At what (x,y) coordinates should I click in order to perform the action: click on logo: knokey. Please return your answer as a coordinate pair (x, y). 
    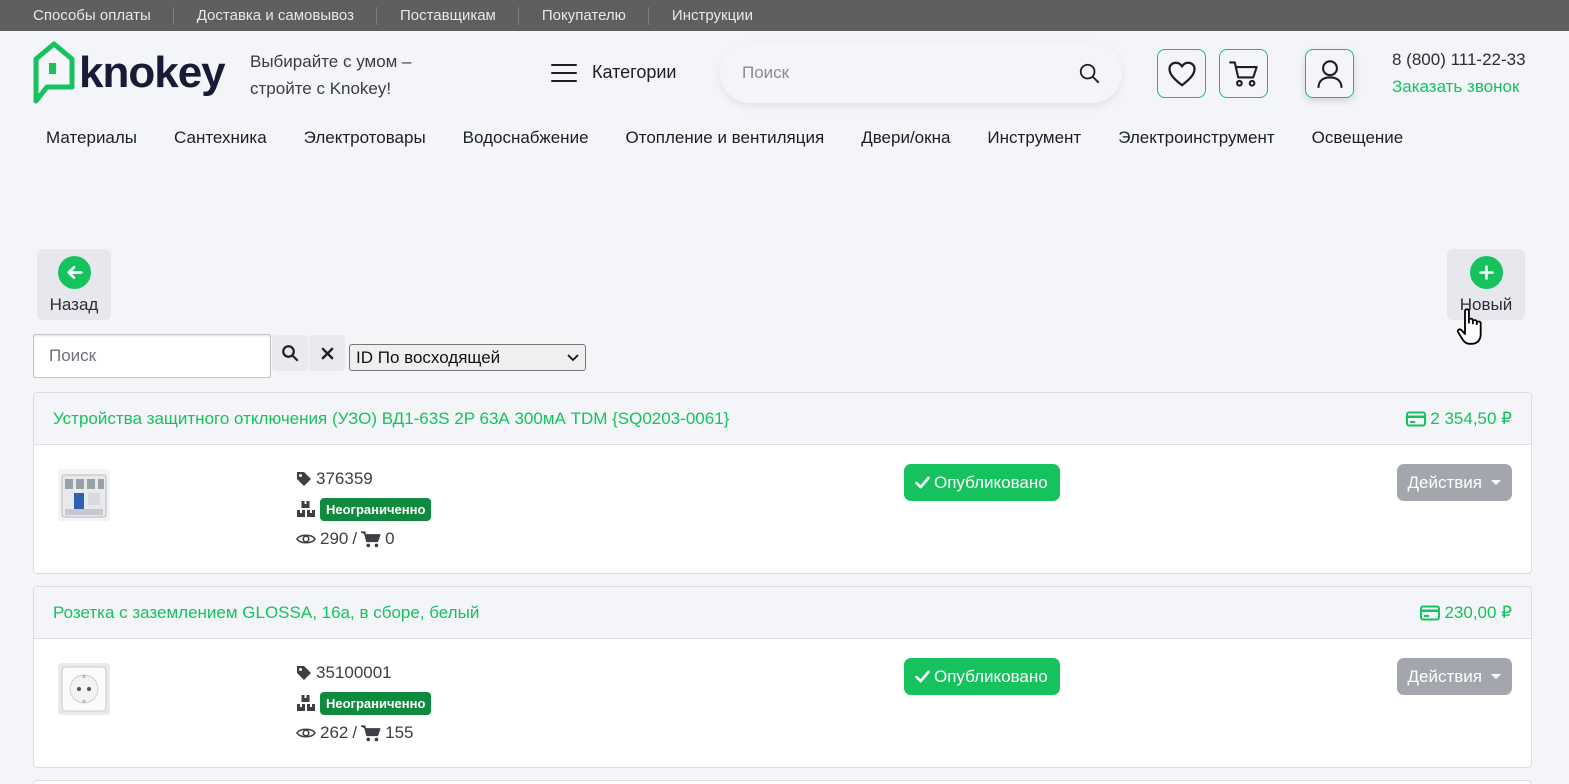
    Looking at the image, I should click on (129, 73).